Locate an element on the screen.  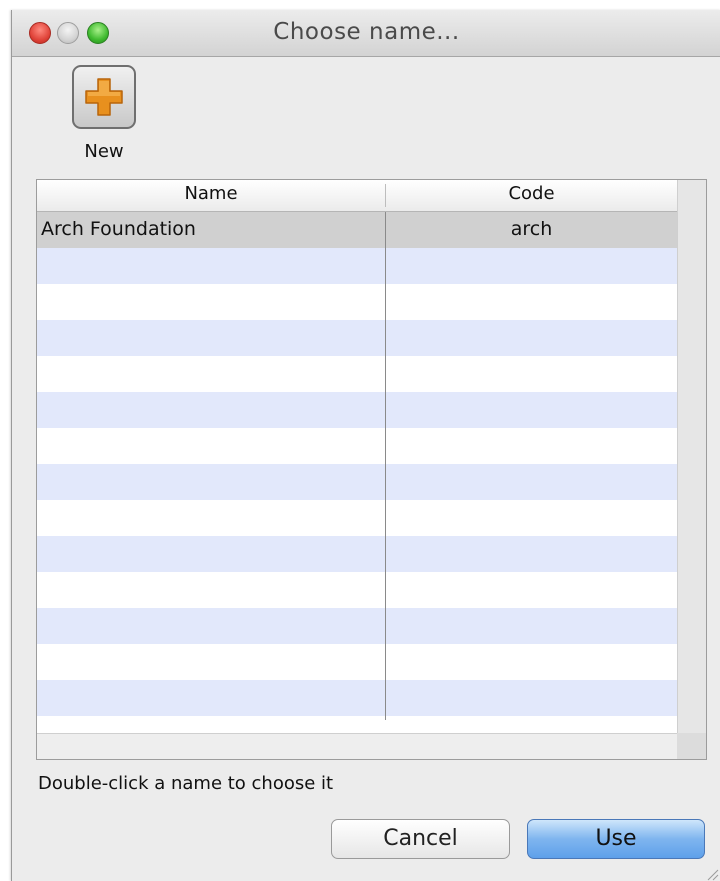
table-row: Arch Foundation arch is located at coordinates (357, 230).